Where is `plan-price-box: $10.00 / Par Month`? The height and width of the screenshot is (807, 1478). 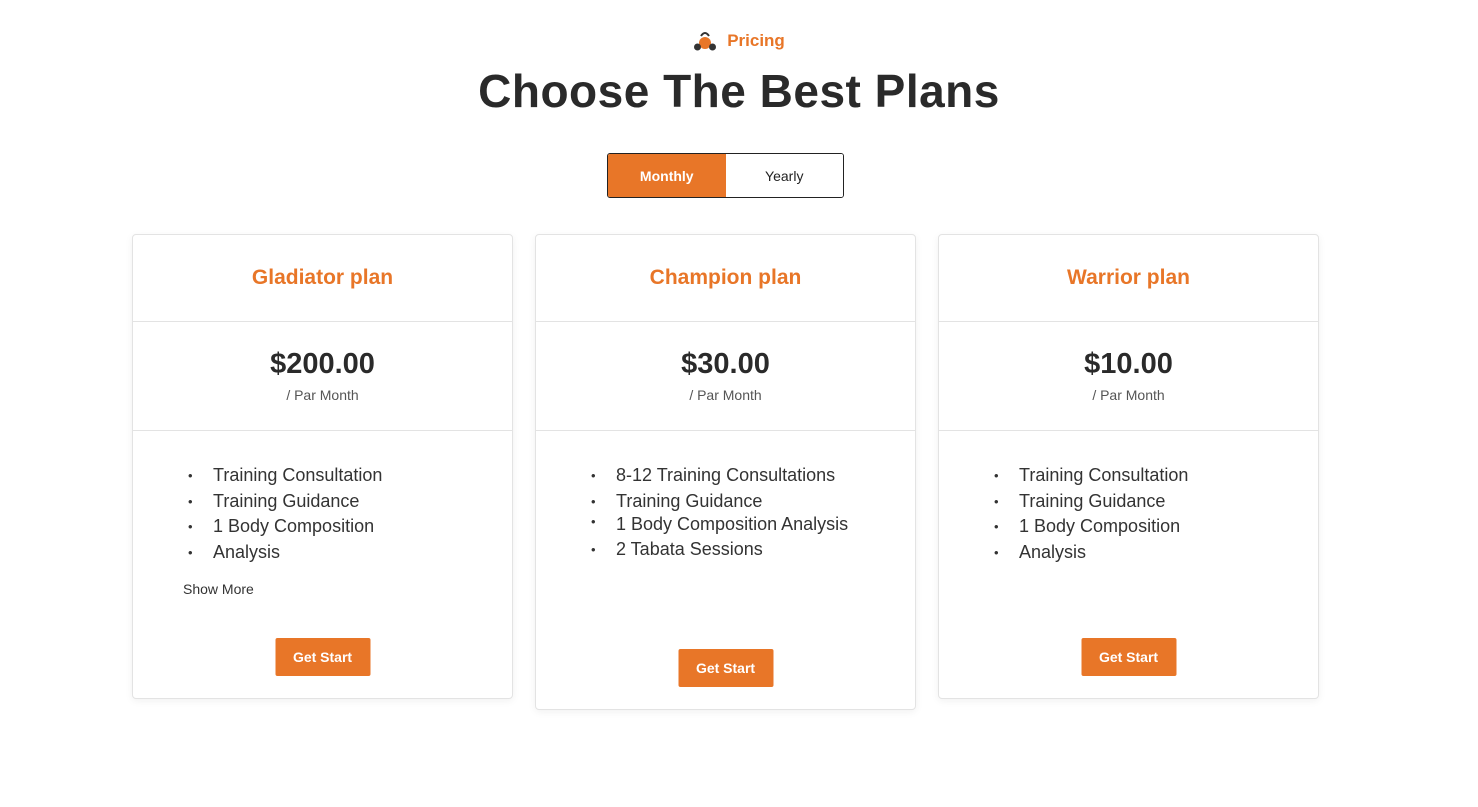
plan-price-box: $10.00 / Par Month is located at coordinates (1128, 376).